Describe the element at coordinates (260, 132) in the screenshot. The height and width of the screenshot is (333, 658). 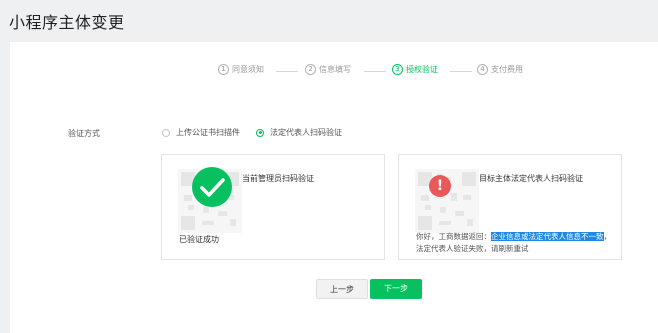
I see `radio-circle-checked` at that location.